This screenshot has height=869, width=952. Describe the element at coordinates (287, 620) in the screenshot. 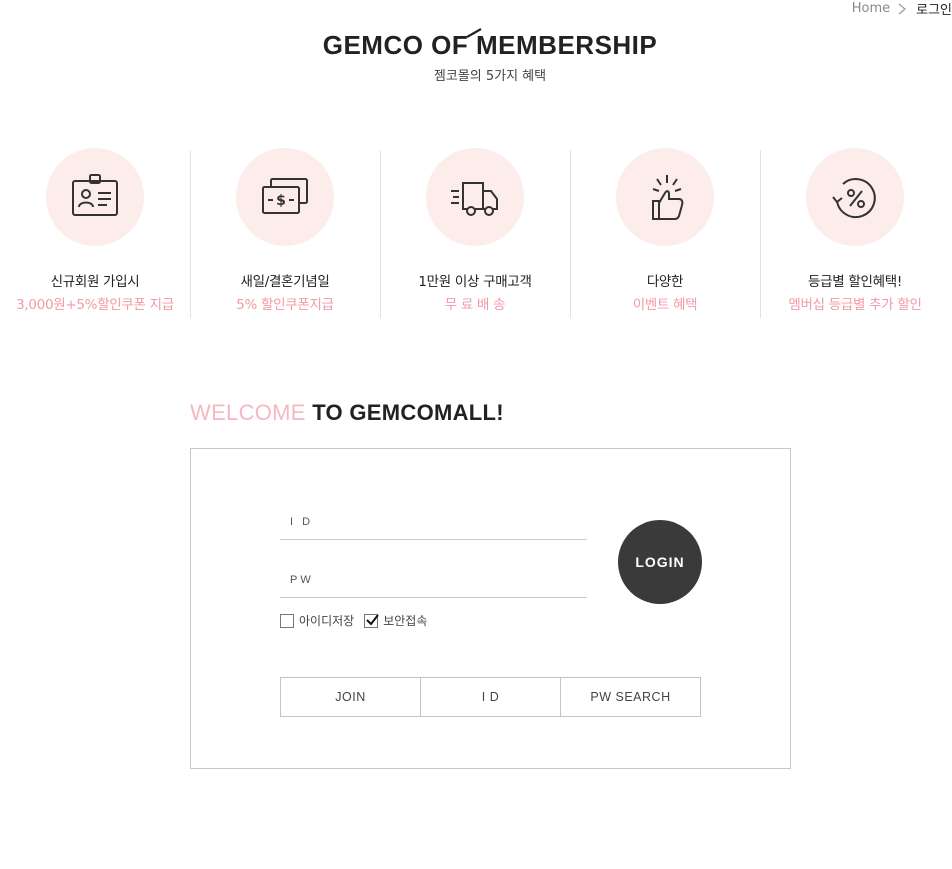

I see `save-id-checkbox` at that location.